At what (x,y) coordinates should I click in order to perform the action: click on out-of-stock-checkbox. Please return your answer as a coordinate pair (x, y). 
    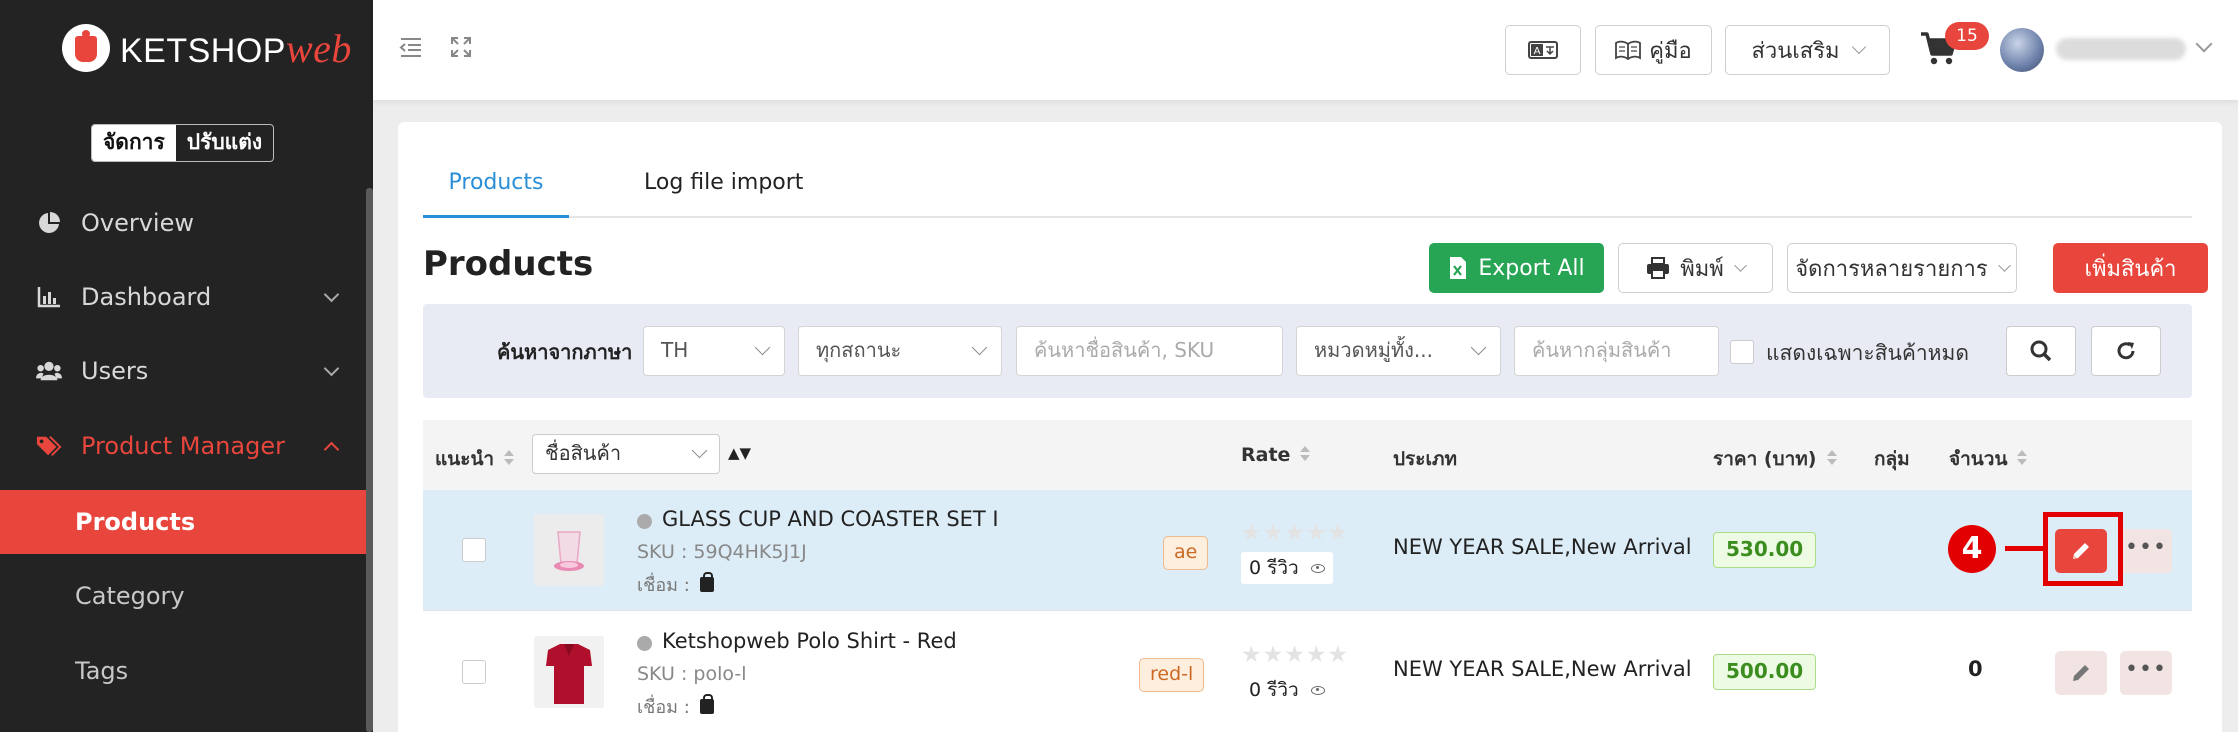
    Looking at the image, I should click on (1742, 352).